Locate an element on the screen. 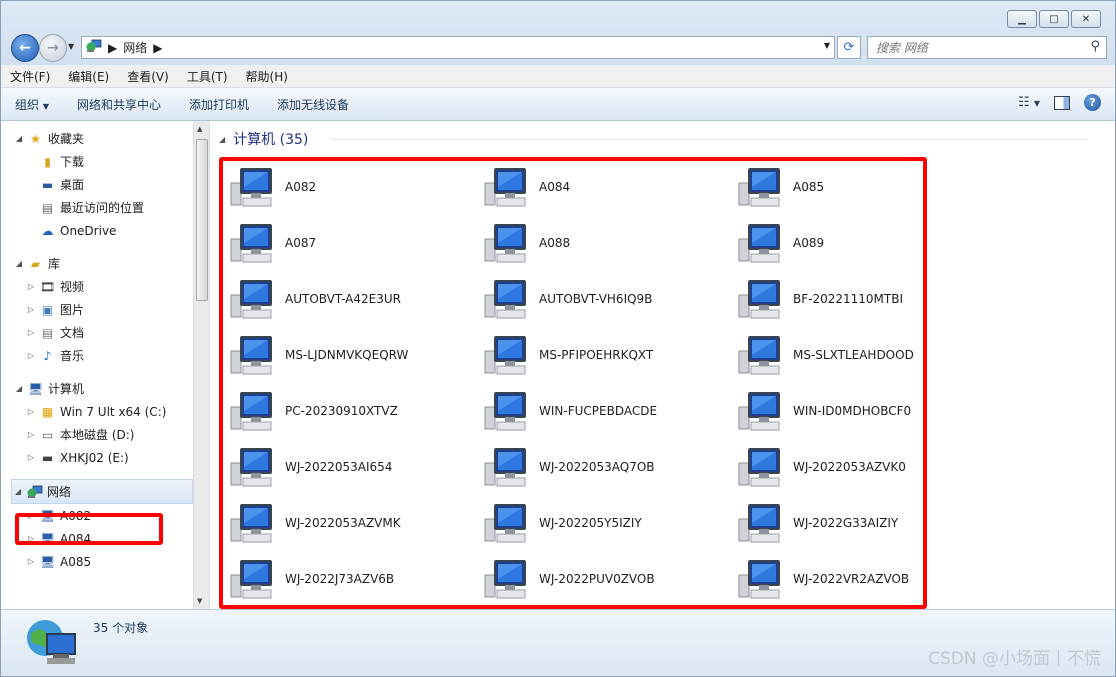 Image resolution: width=1116 pixels, height=677 pixels. refresh-button: ⟳ is located at coordinates (849, 47).